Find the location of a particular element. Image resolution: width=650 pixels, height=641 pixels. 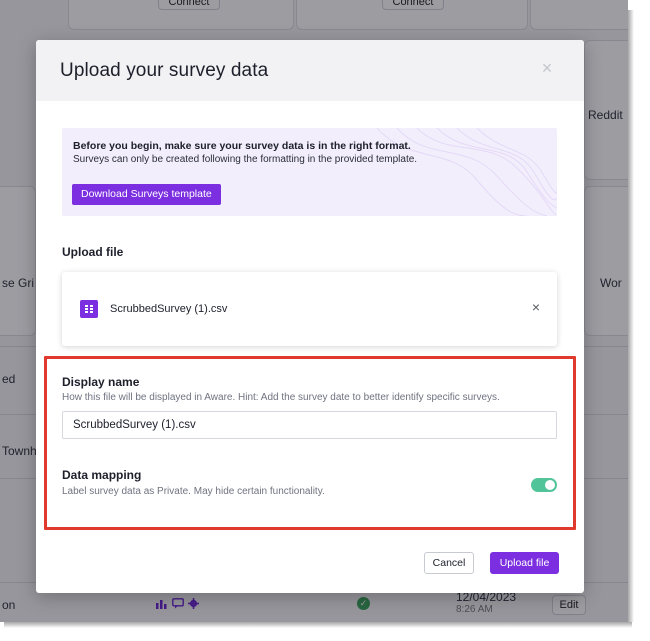

file-name: ScrubbedSurvey (1).csv is located at coordinates (169, 309).